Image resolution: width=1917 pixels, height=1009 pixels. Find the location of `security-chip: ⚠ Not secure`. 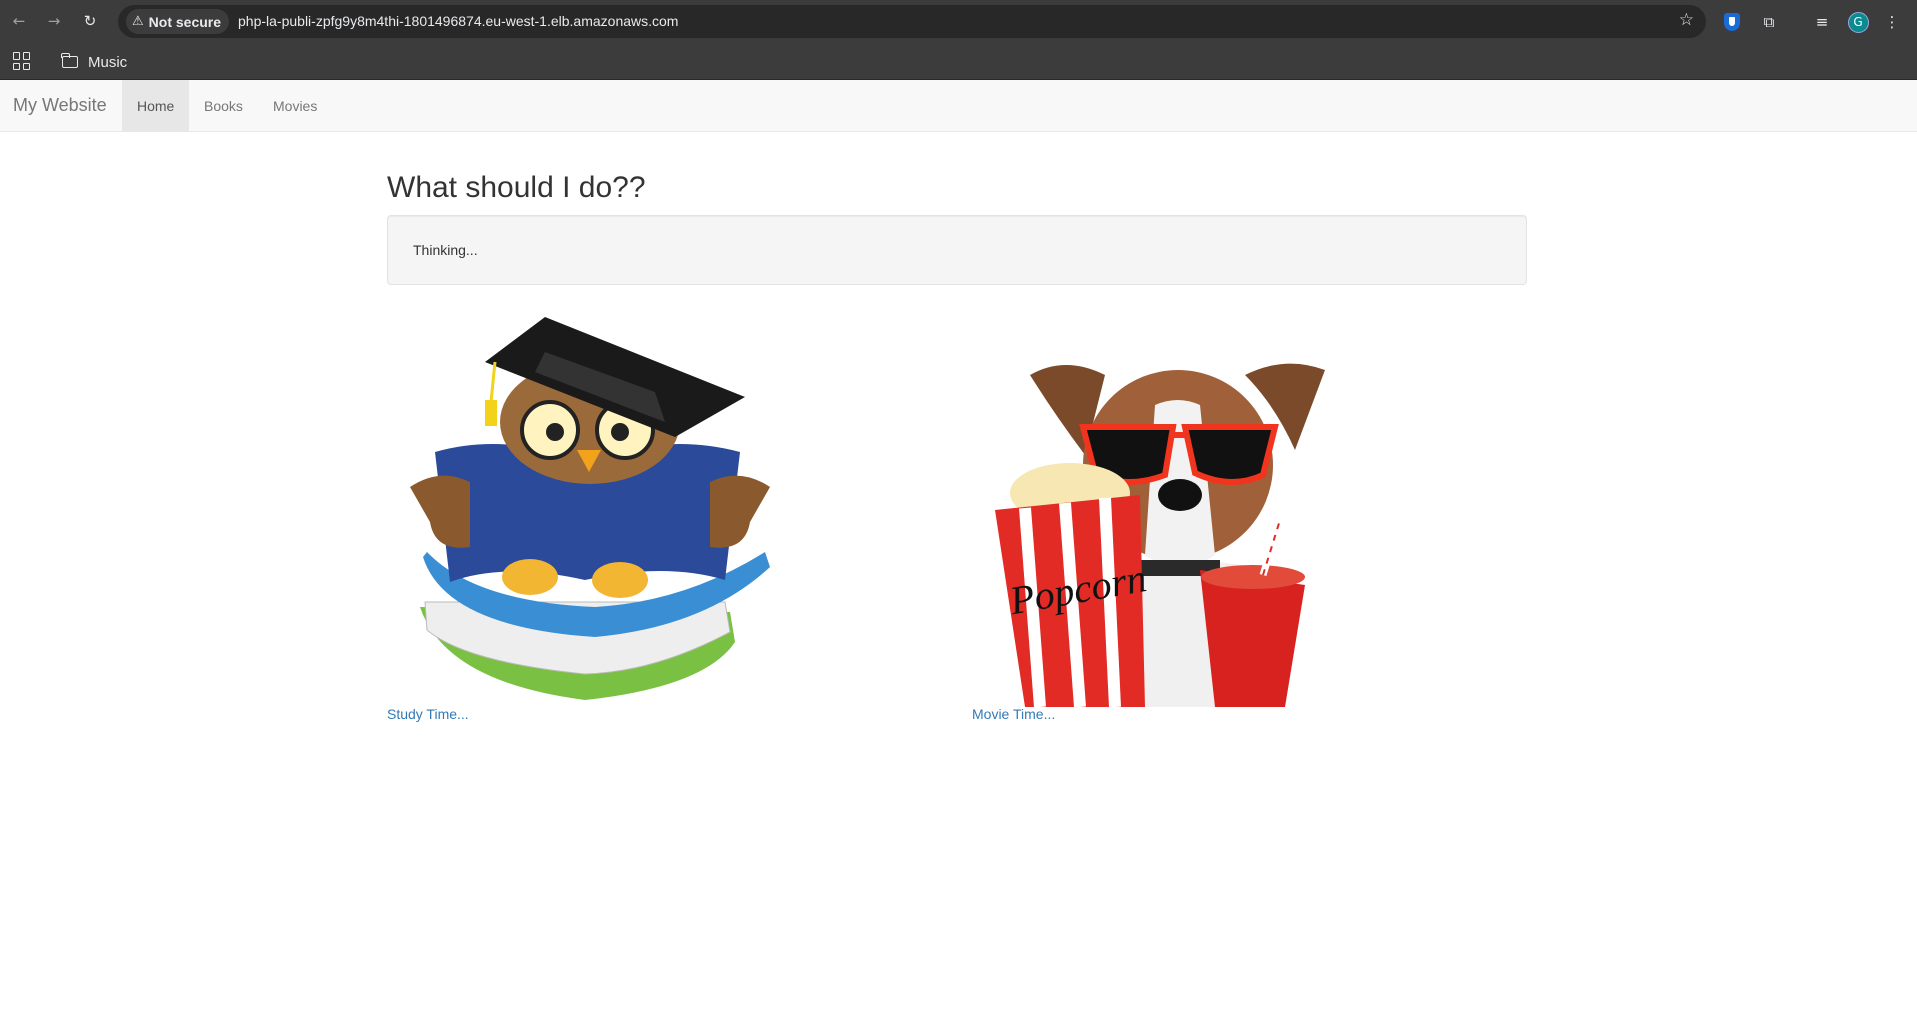

security-chip: ⚠ Not secure is located at coordinates (178, 21).